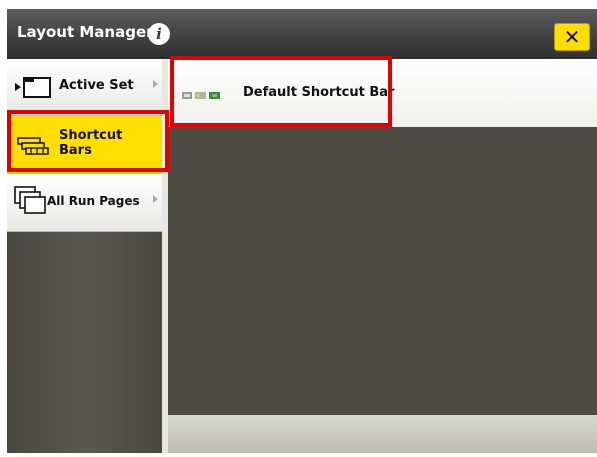  Describe the element at coordinates (382, 434) in the screenshot. I see `bottom-bar` at that location.